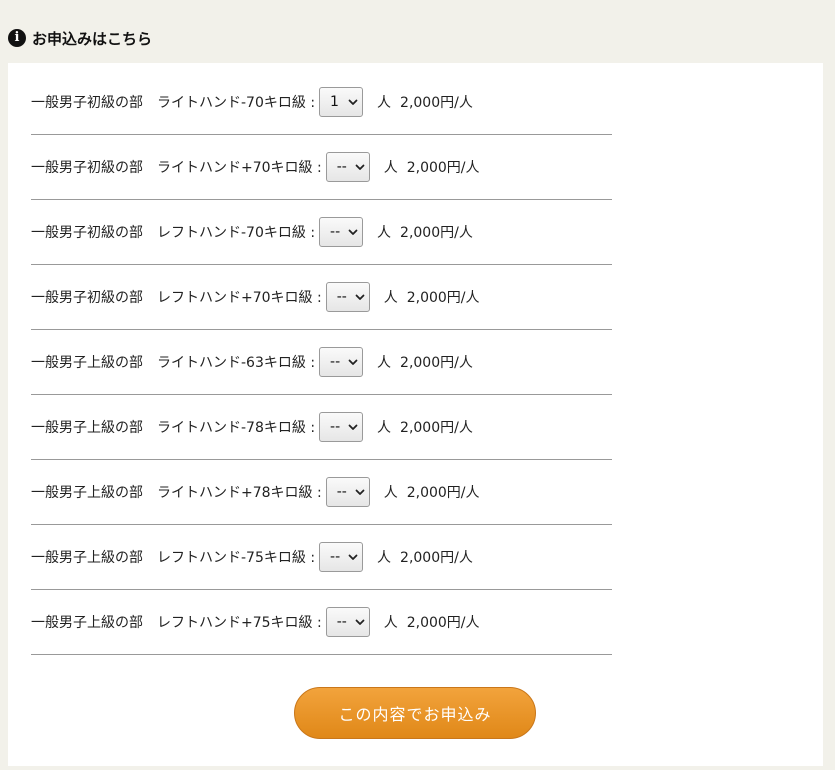 This screenshot has height=770, width=835. I want to click on entry-row: 一般男子上級の部 ライトハンド-78キロ級 : -- 人 2,000円/人, so click(321, 427).